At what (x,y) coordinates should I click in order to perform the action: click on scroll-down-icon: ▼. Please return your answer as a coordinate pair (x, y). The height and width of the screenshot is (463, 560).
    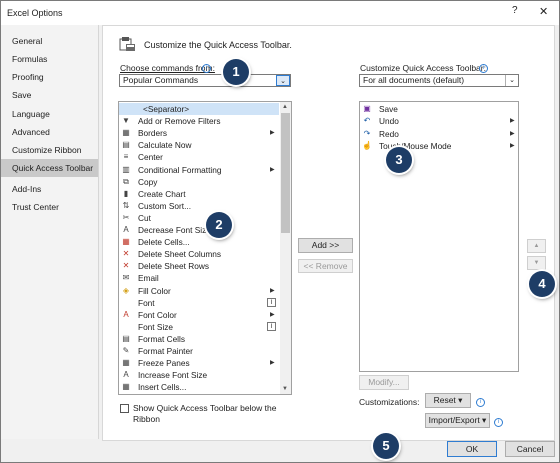
    Looking at the image, I should click on (285, 389).